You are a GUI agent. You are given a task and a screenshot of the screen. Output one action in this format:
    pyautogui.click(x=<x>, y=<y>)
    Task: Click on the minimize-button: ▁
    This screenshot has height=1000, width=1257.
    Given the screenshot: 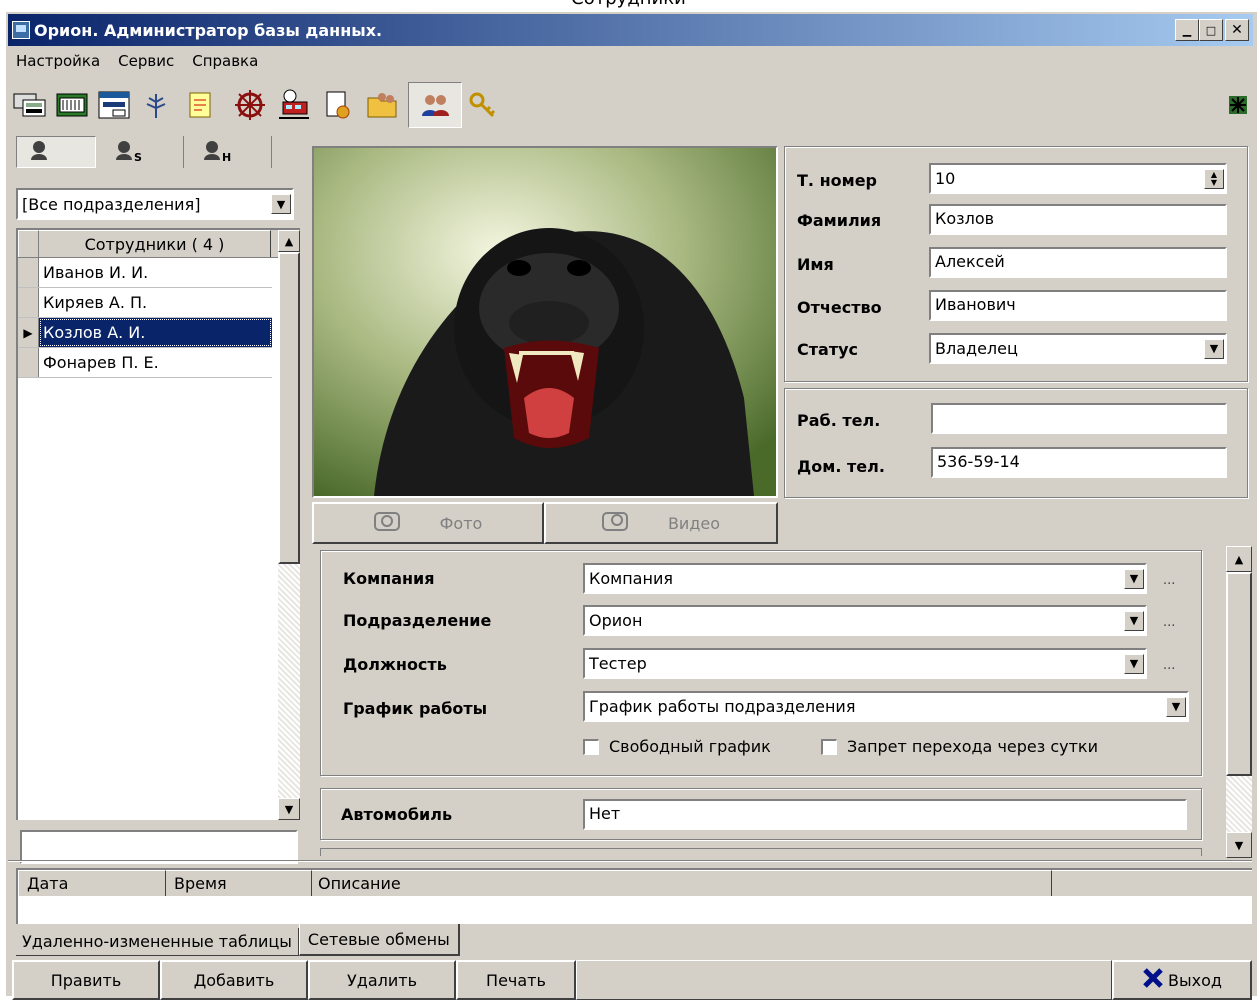 What is the action you would take?
    pyautogui.click(x=1187, y=30)
    